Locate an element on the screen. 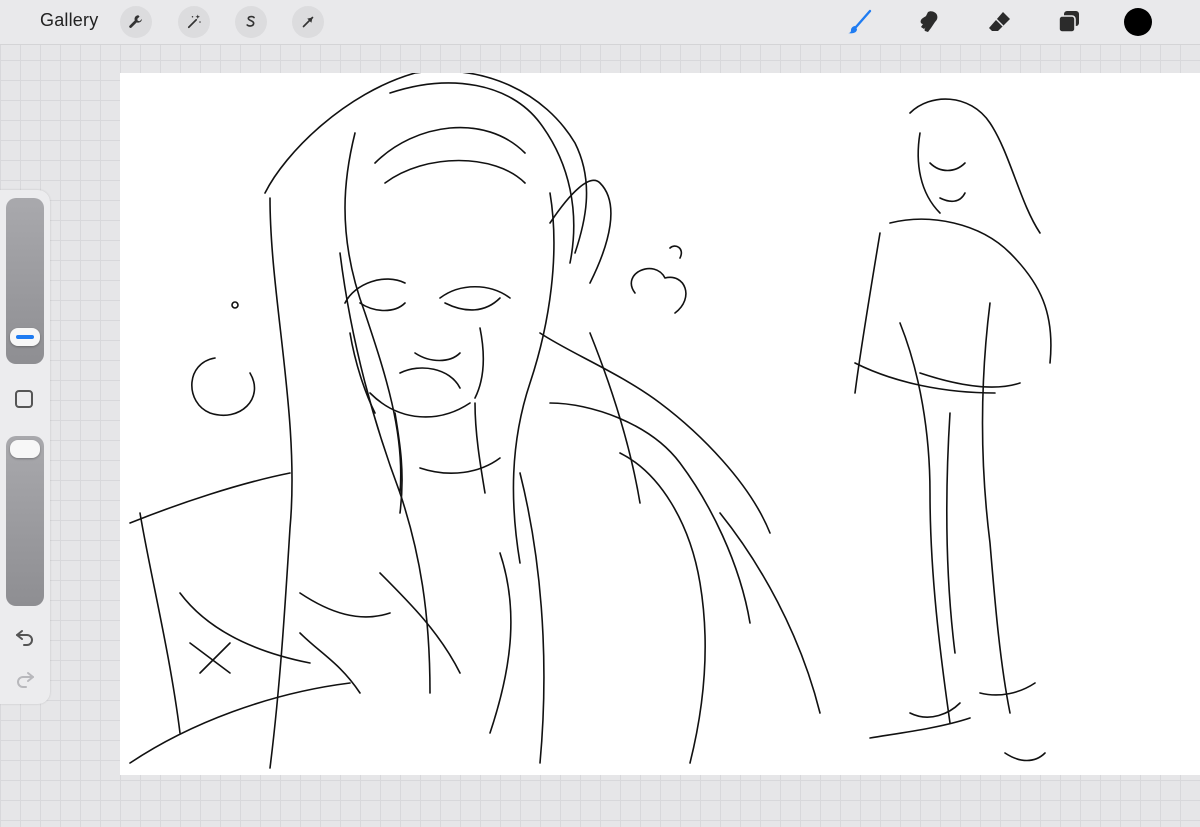 The height and width of the screenshot is (827, 1200). top-toolbar: Gallery is located at coordinates (600, 22).